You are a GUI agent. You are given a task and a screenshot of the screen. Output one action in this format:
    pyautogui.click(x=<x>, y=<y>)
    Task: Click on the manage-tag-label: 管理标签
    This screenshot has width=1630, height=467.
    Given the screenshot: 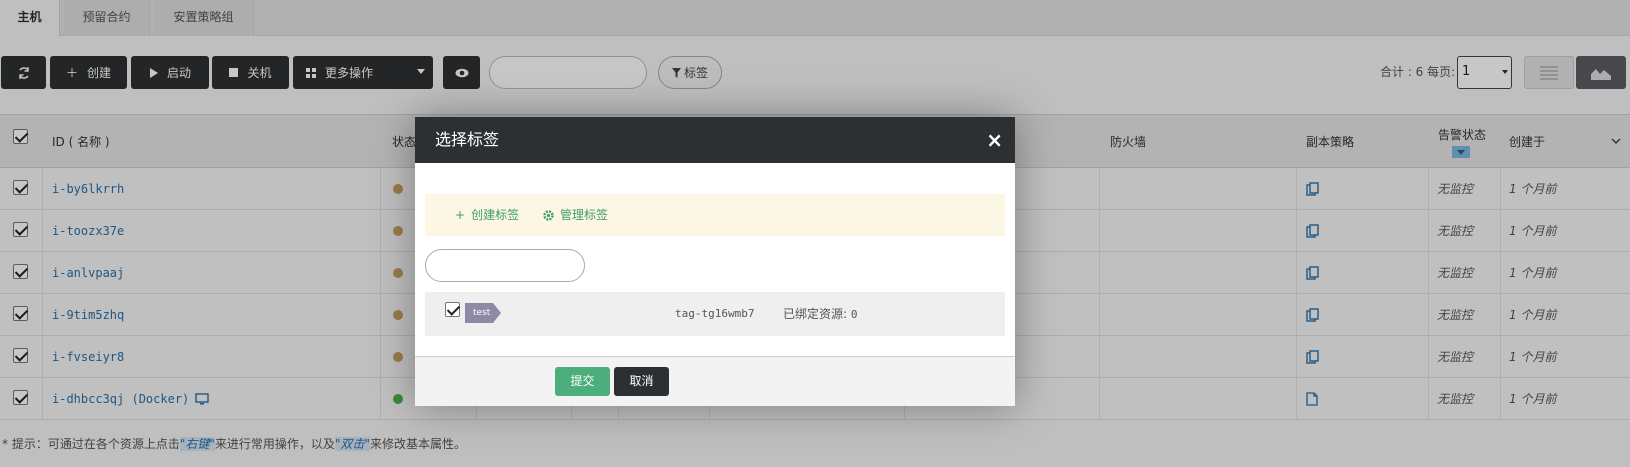 What is the action you would take?
    pyautogui.click(x=584, y=215)
    